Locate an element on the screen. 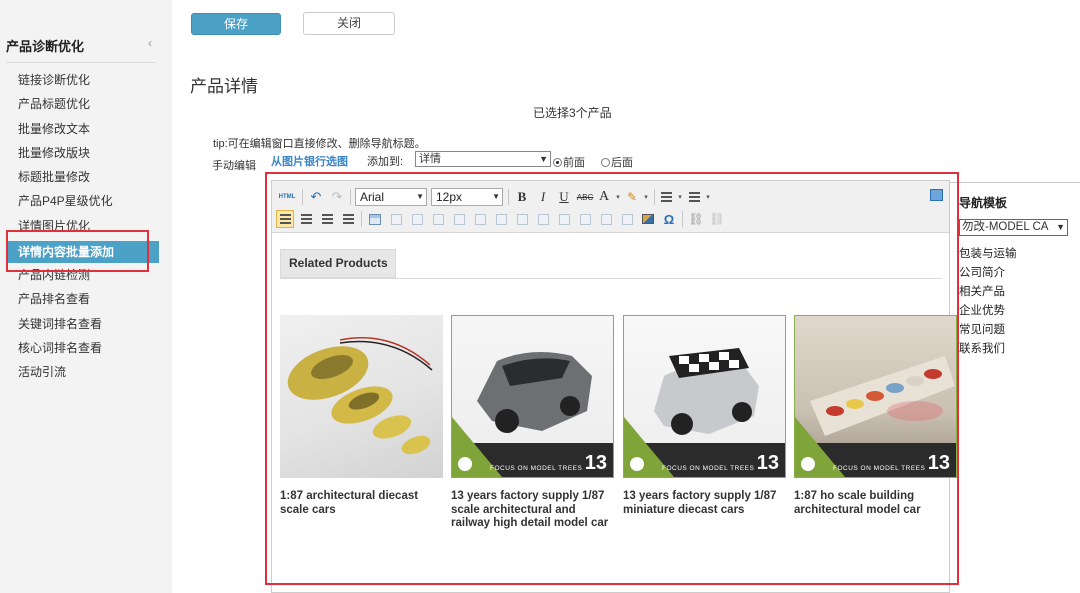 Image resolution: width=1080 pixels, height=593 pixels. sidebar-item-batch-section: 批量修改版块 is located at coordinates (86, 155).